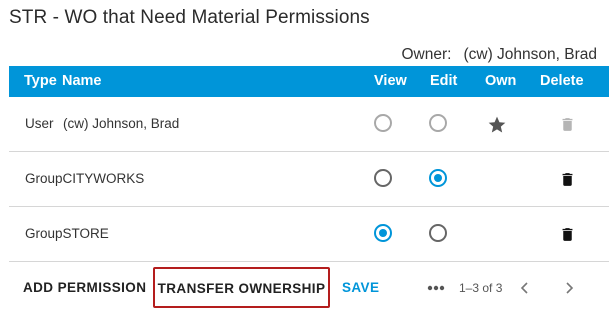  I want to click on owner-info: Owner: (cw) Johnson, Brad, so click(500, 55).